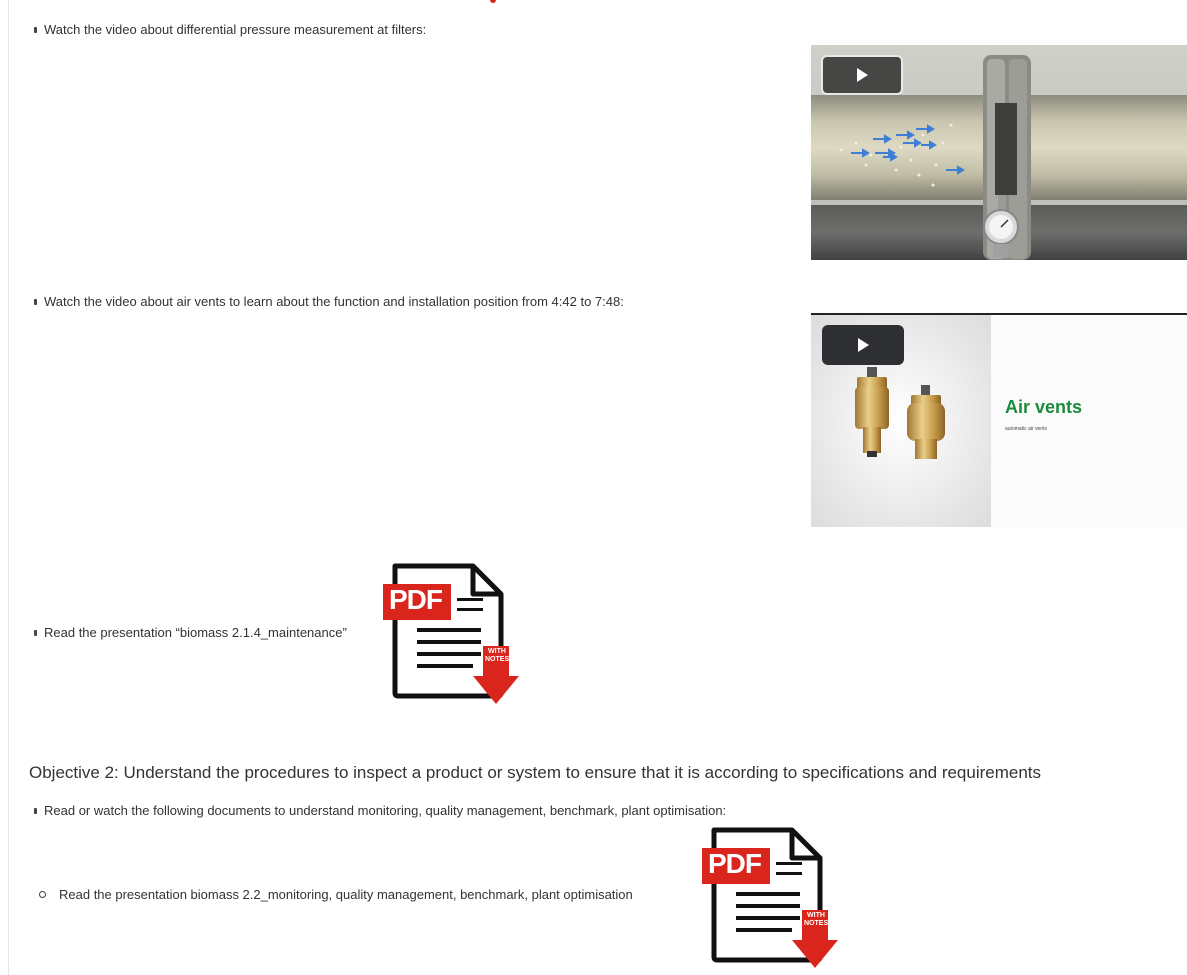  Describe the element at coordinates (493, 1) in the screenshot. I see `top-marker` at that location.